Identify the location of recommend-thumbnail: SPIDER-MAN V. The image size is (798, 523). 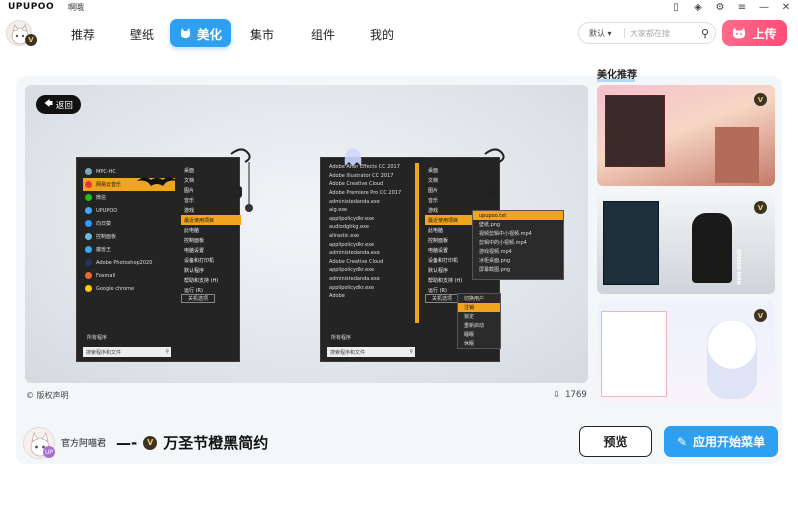
(686, 243).